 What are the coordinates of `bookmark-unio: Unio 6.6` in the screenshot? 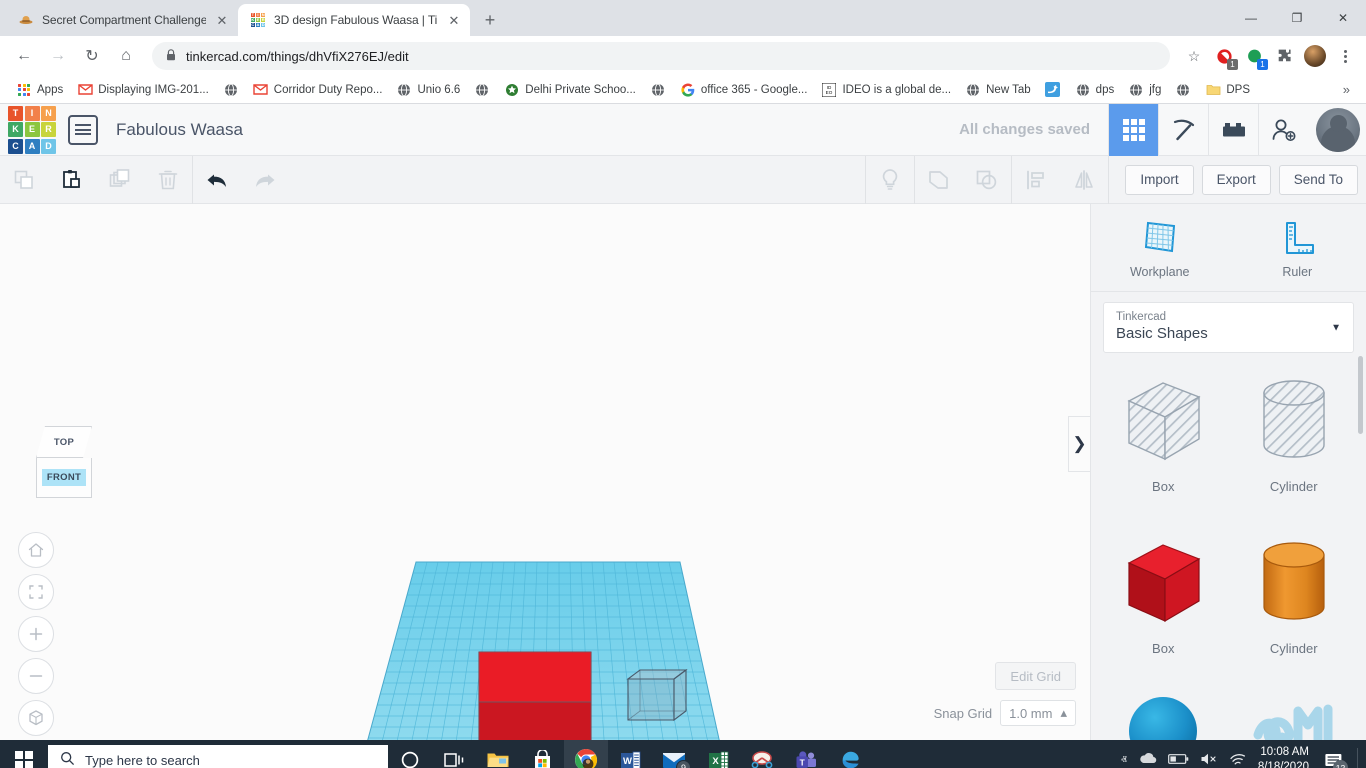 It's located at (428, 90).